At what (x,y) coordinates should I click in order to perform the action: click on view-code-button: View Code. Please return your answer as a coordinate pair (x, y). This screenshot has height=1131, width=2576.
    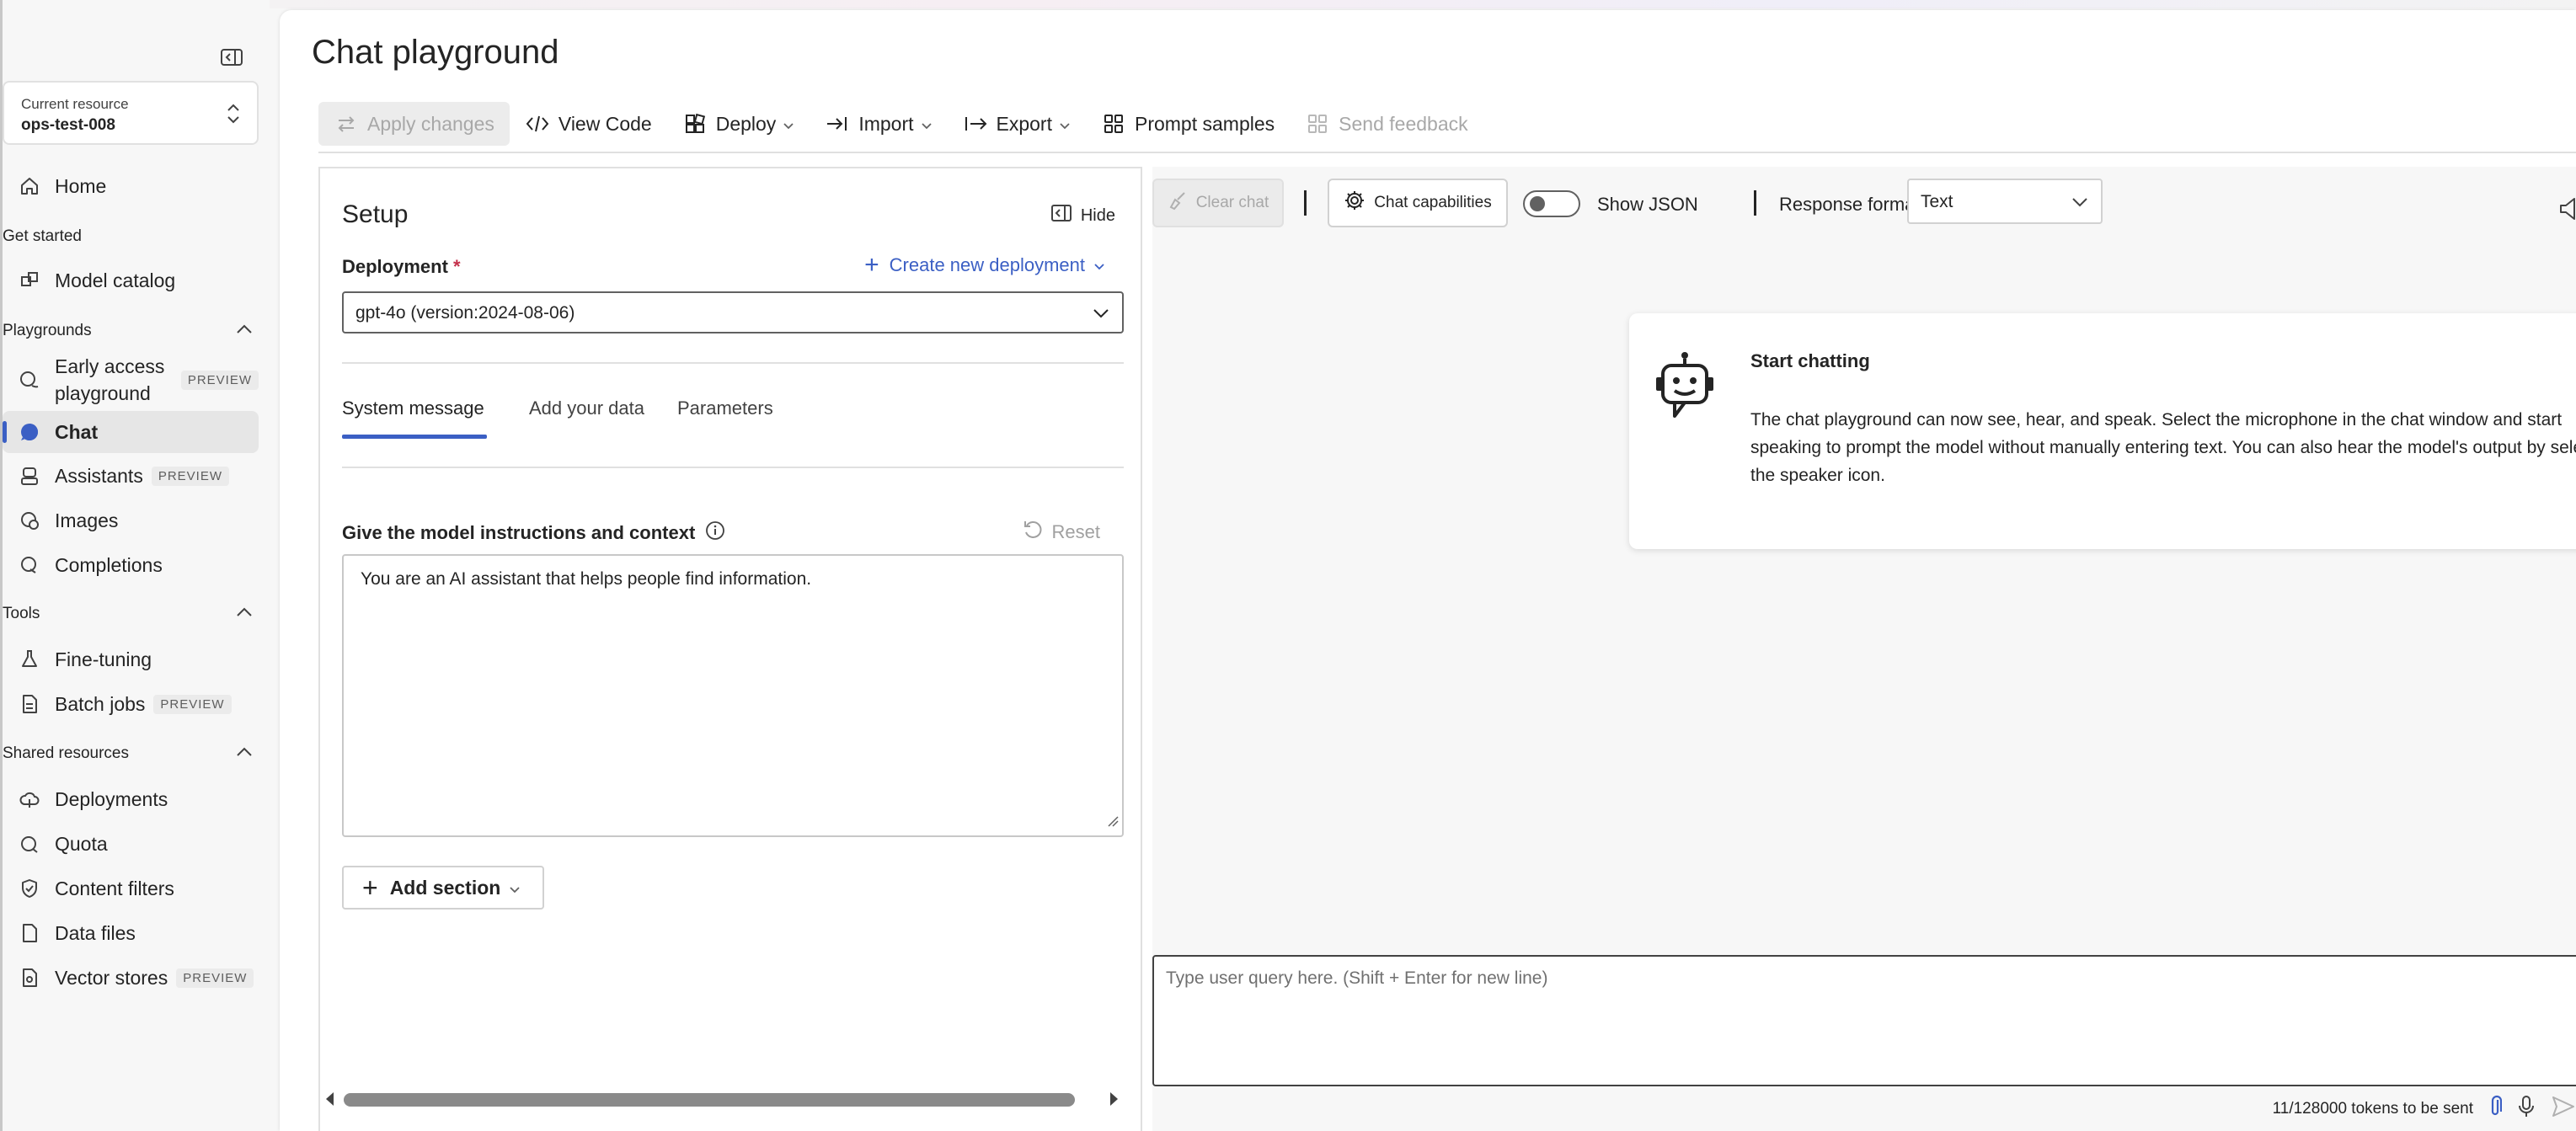
    Looking at the image, I should click on (588, 124).